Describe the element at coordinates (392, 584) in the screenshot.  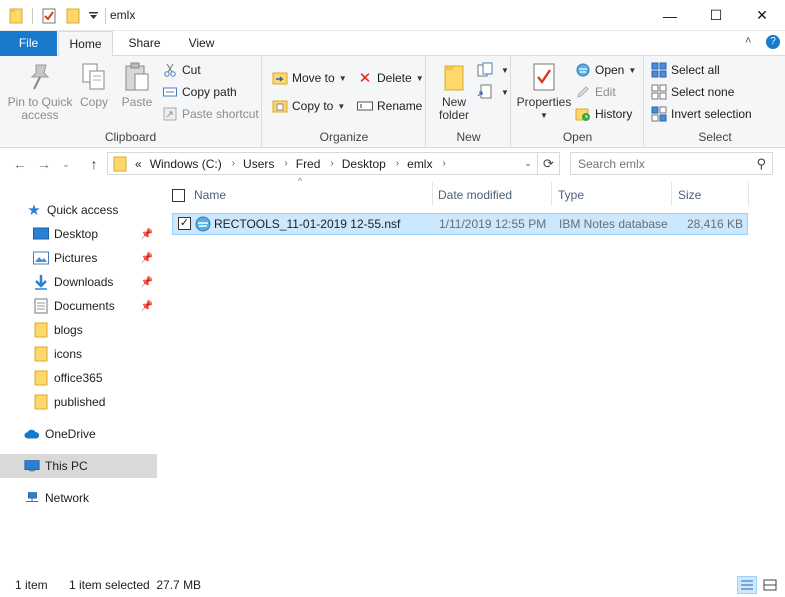
I see `status-bar: 1 item 1 item selected 27.7 MB` at that location.